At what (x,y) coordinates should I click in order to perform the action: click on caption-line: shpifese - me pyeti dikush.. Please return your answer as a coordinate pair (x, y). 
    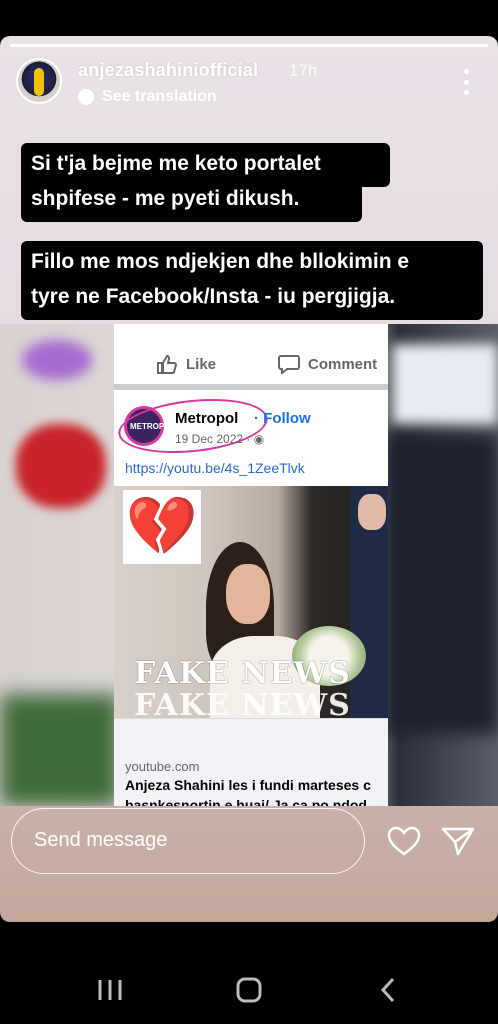
    Looking at the image, I should click on (191, 200).